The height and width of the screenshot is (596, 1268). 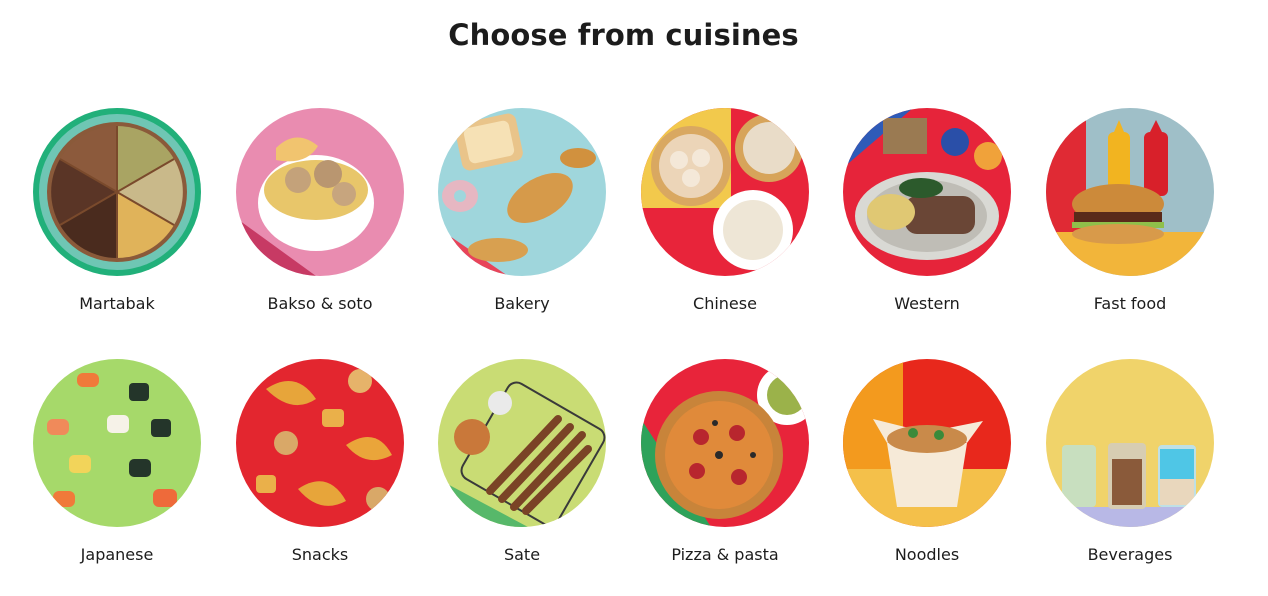 I want to click on cuisine-tile-beverages: Beverages, so click(x=1130, y=470).